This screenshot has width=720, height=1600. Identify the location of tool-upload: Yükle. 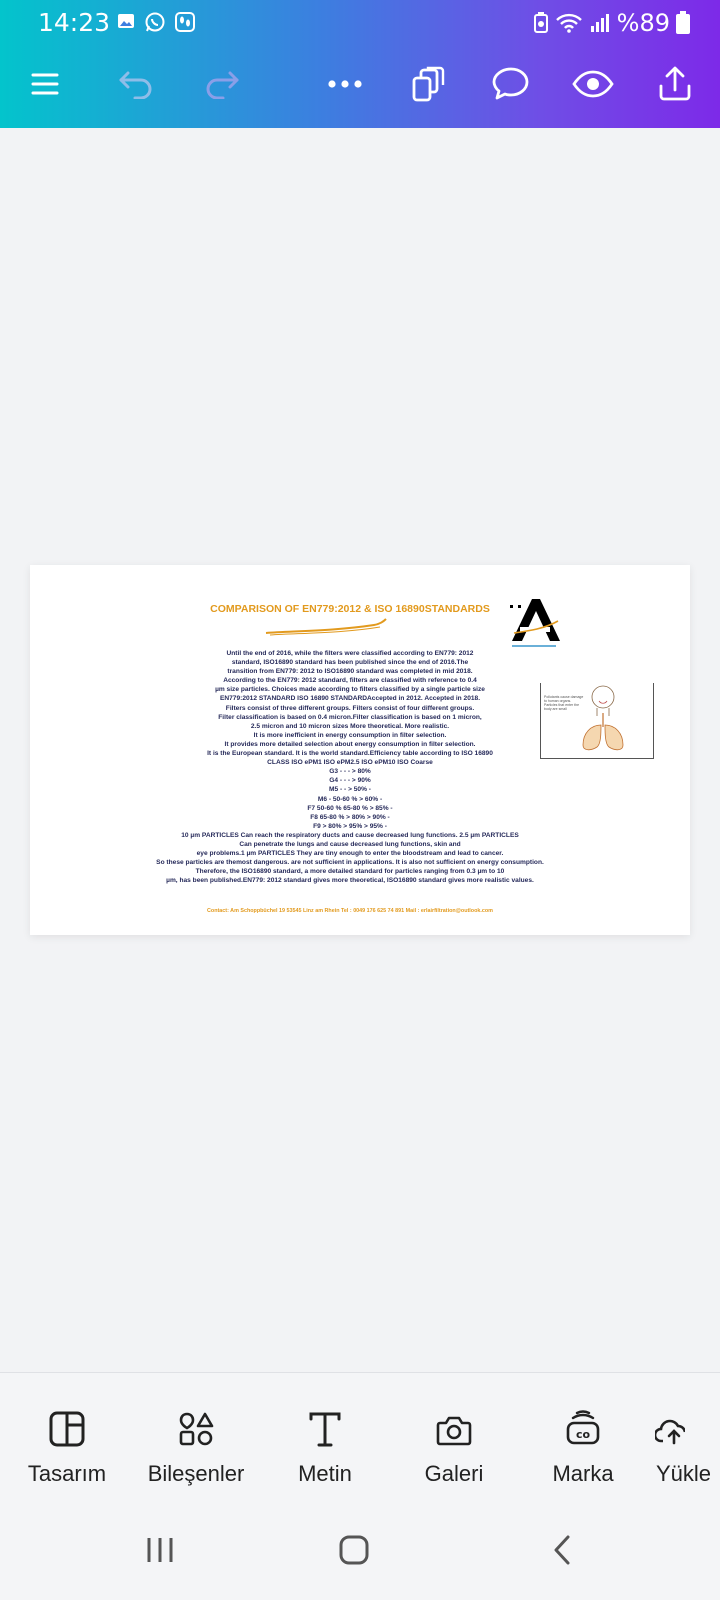
(683, 1440).